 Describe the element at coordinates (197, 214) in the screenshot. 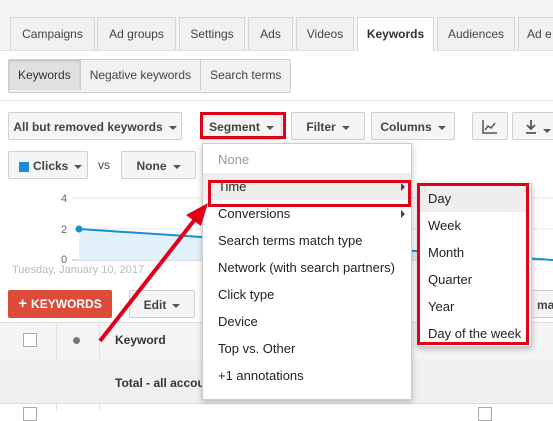

I see `arrow-head-icon` at that location.